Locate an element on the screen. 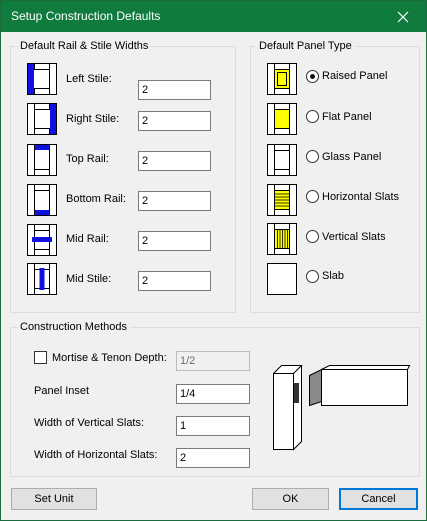 The image size is (427, 521). left-stile-label: Left Stile: is located at coordinates (89, 79).